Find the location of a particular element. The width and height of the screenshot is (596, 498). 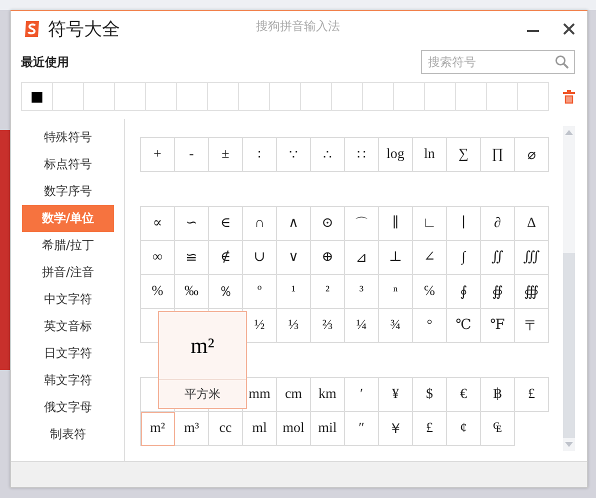

scroll-down-icon is located at coordinates (569, 444).